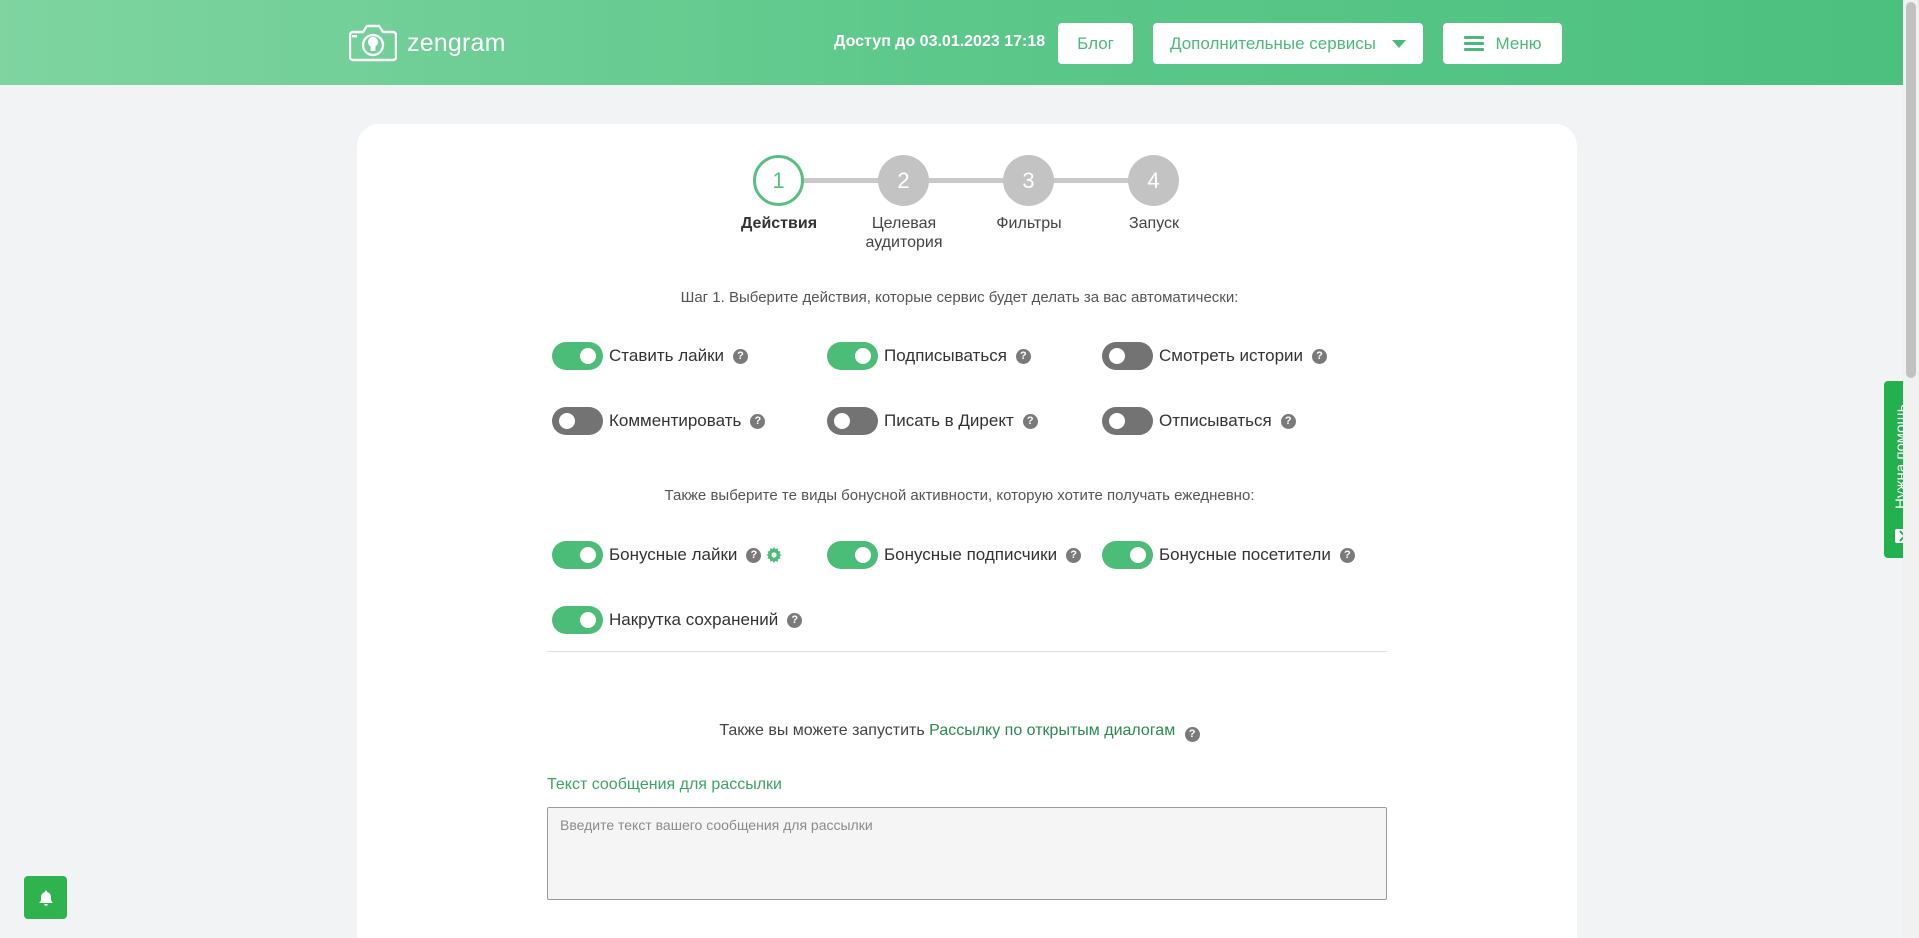  What do you see at coordinates (779, 223) in the screenshot?
I see `step-1-label: Действия` at bounding box center [779, 223].